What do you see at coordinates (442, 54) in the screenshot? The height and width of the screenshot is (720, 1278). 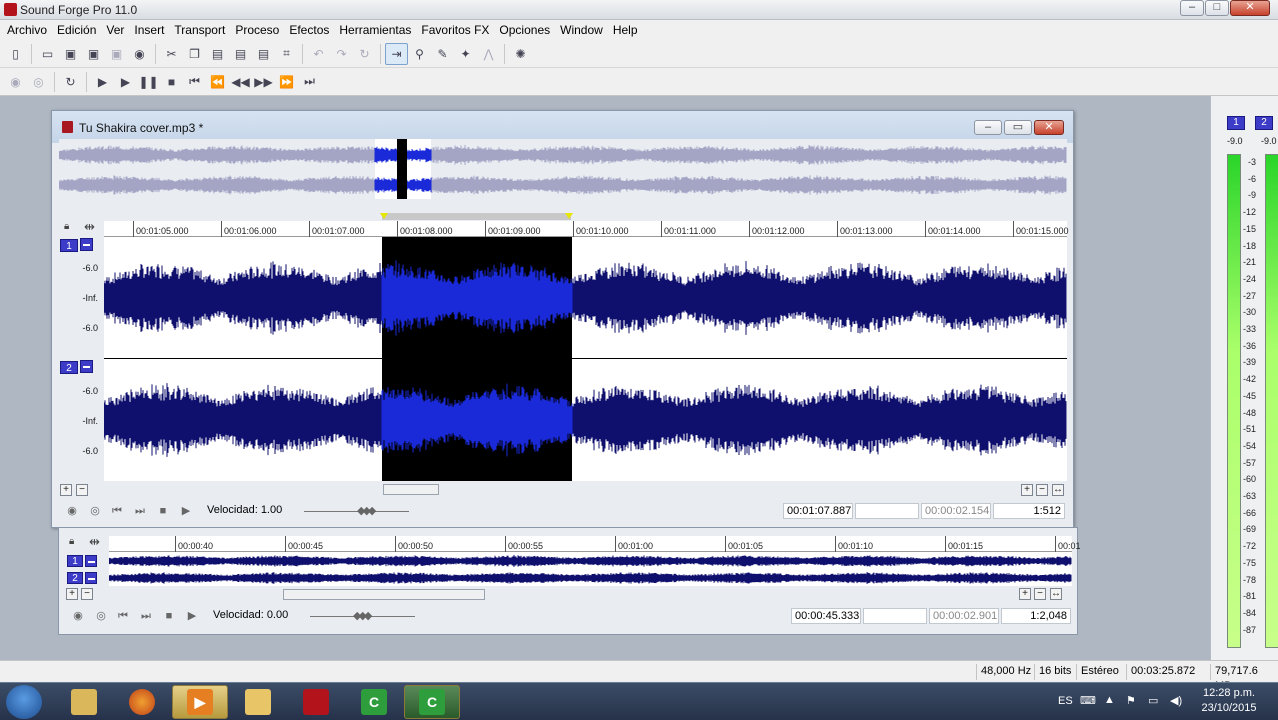 I see `pencil-tool-icon: ✎` at bounding box center [442, 54].